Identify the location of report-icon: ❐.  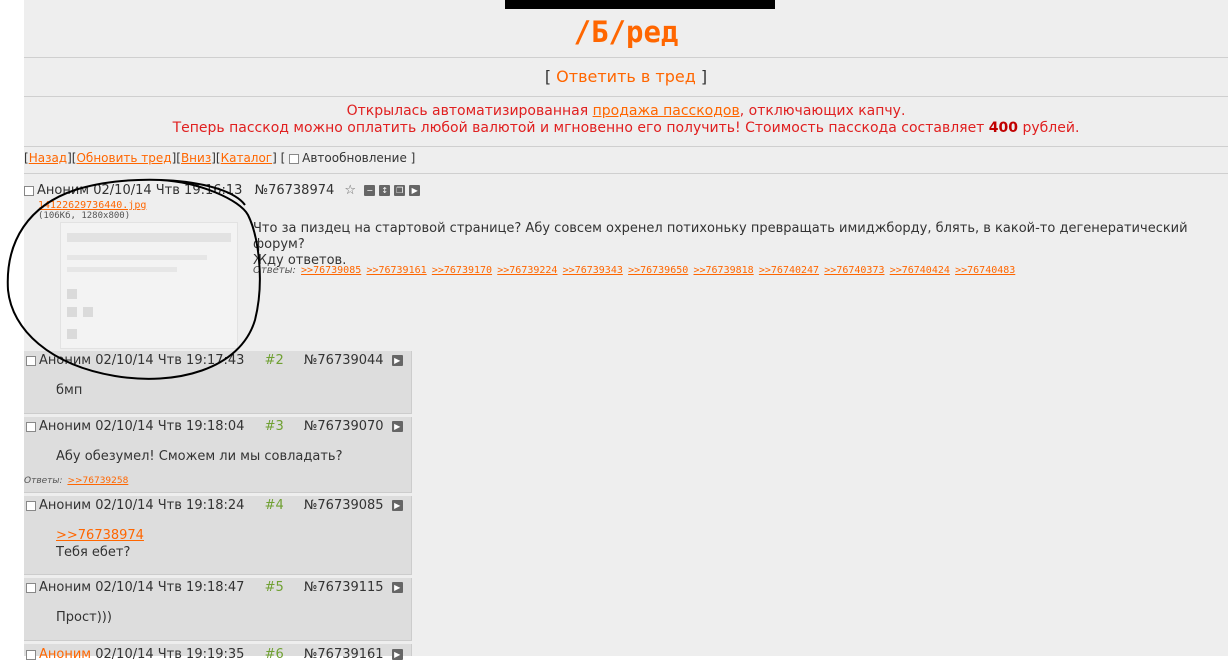
(400, 190).